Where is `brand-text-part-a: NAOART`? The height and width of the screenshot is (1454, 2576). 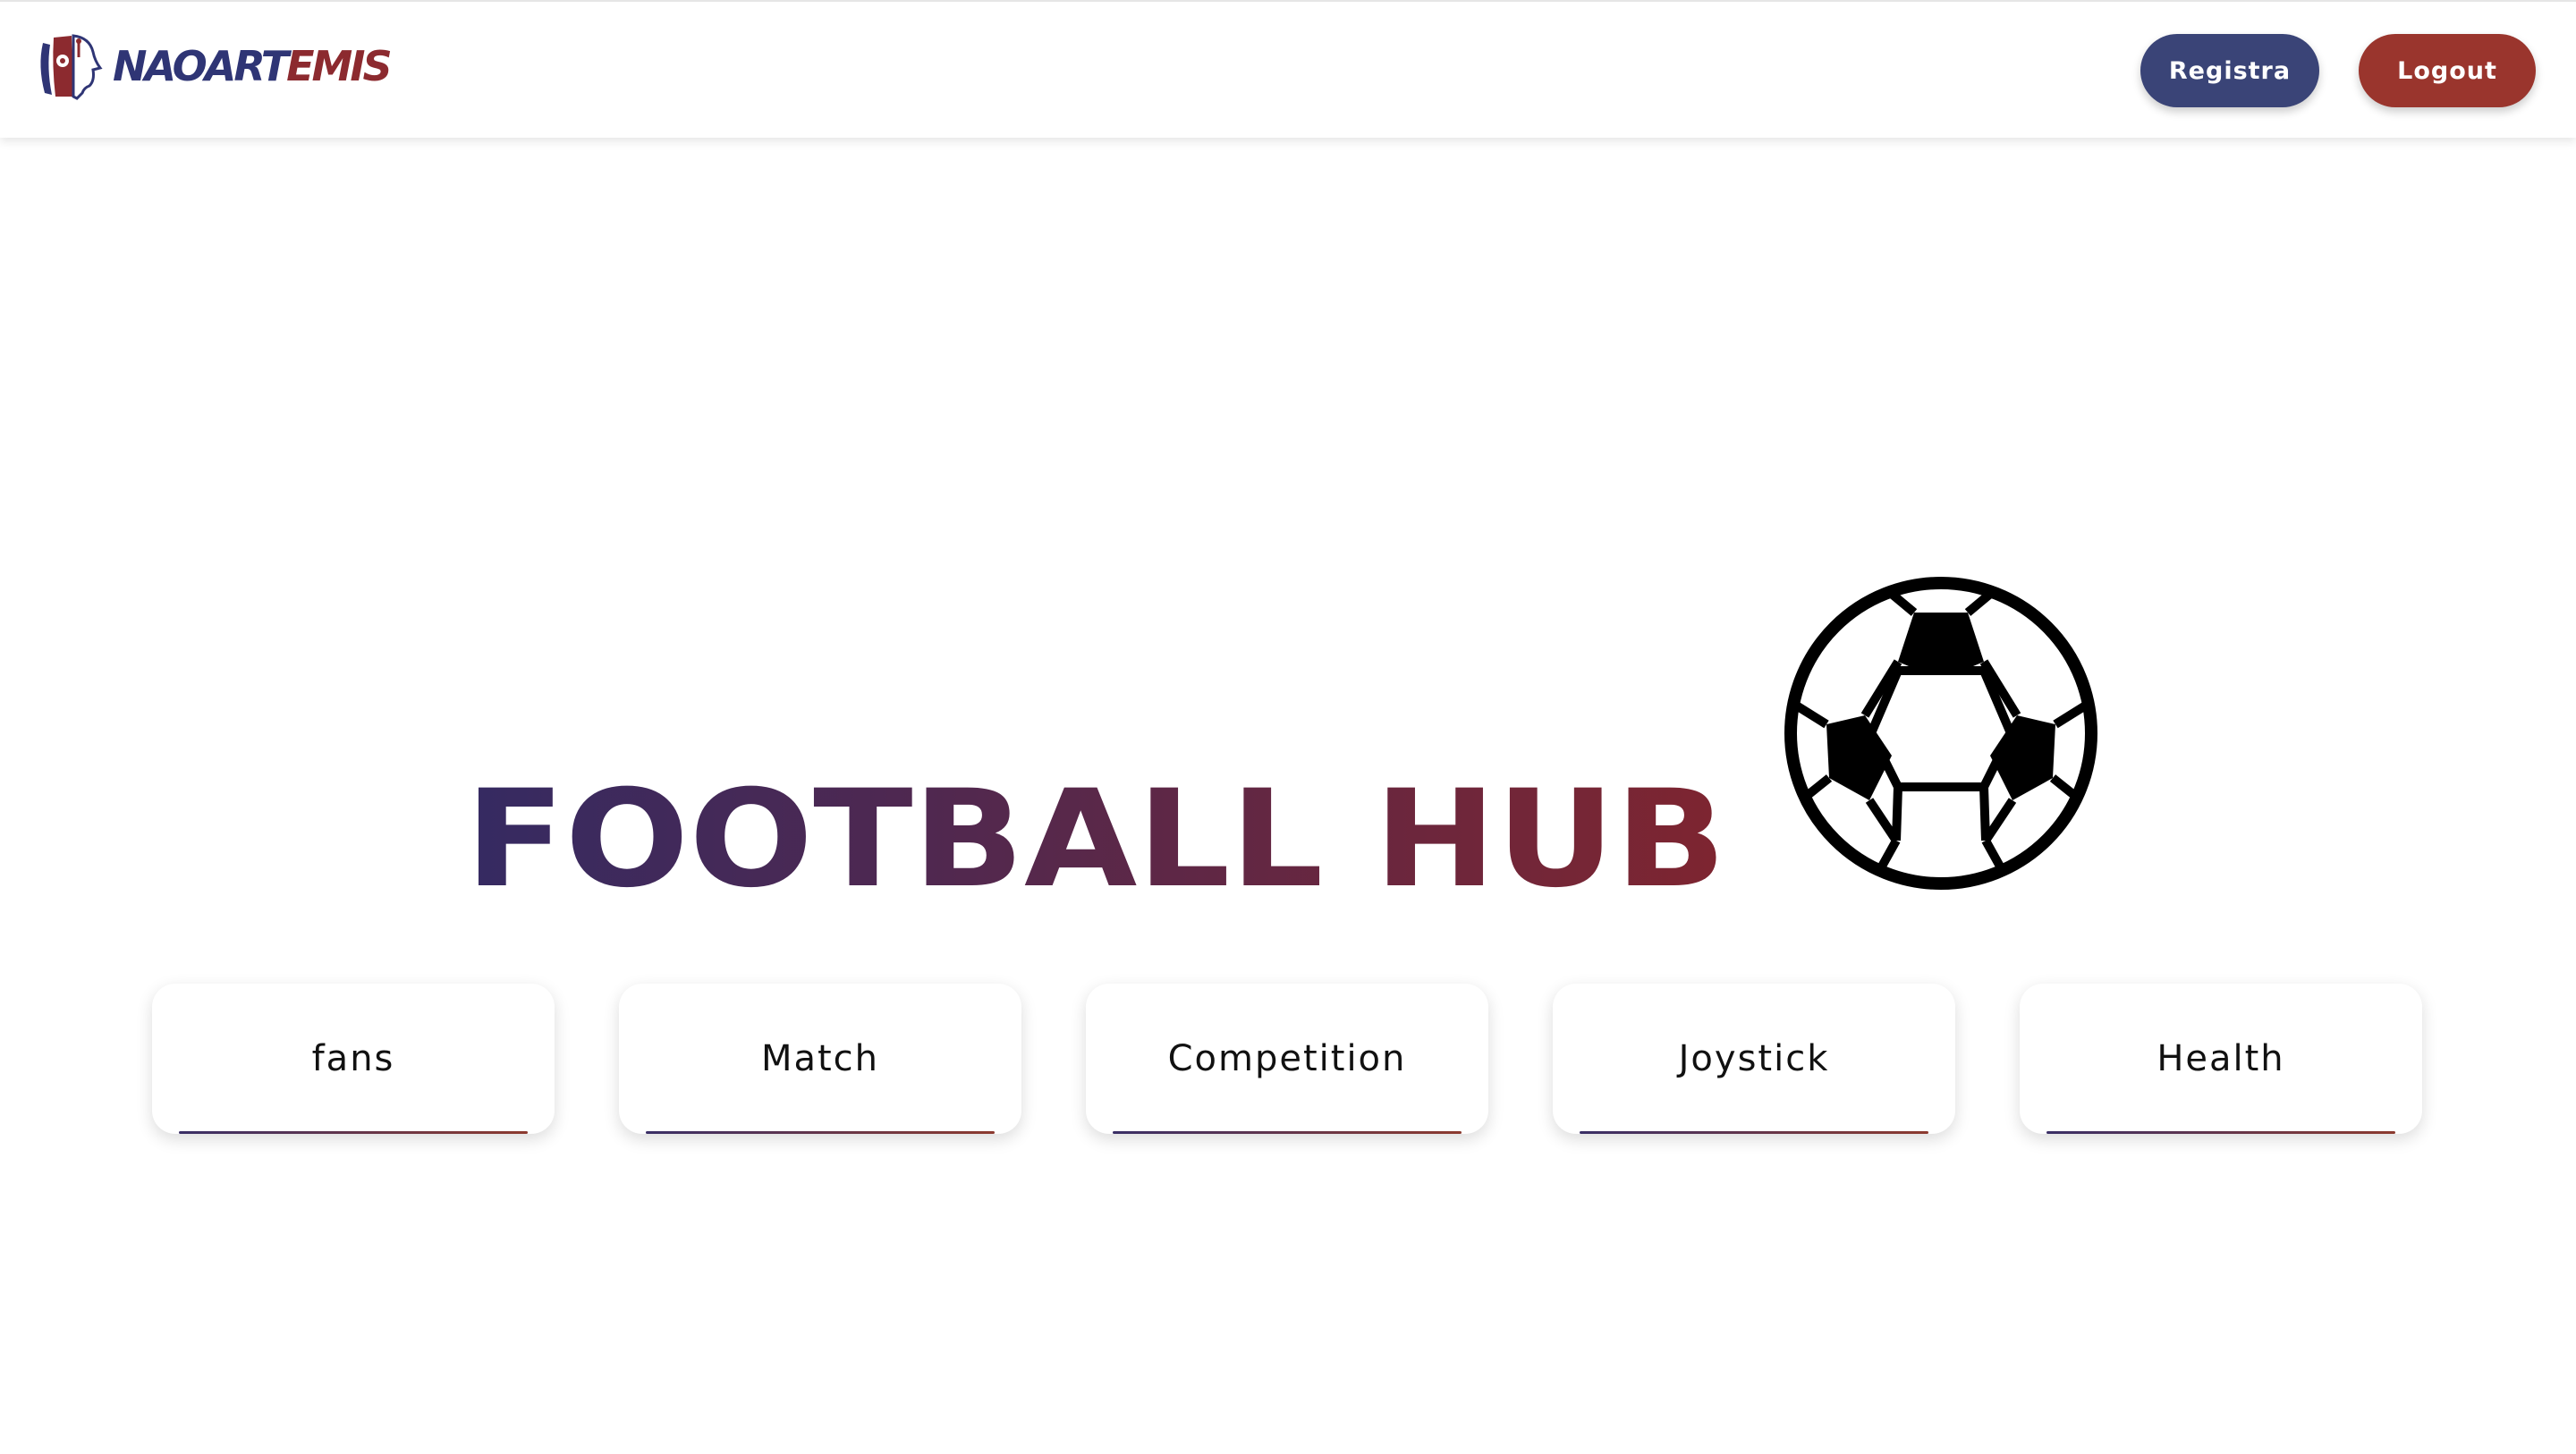
brand-text-part-a: NAOART is located at coordinates (201, 66).